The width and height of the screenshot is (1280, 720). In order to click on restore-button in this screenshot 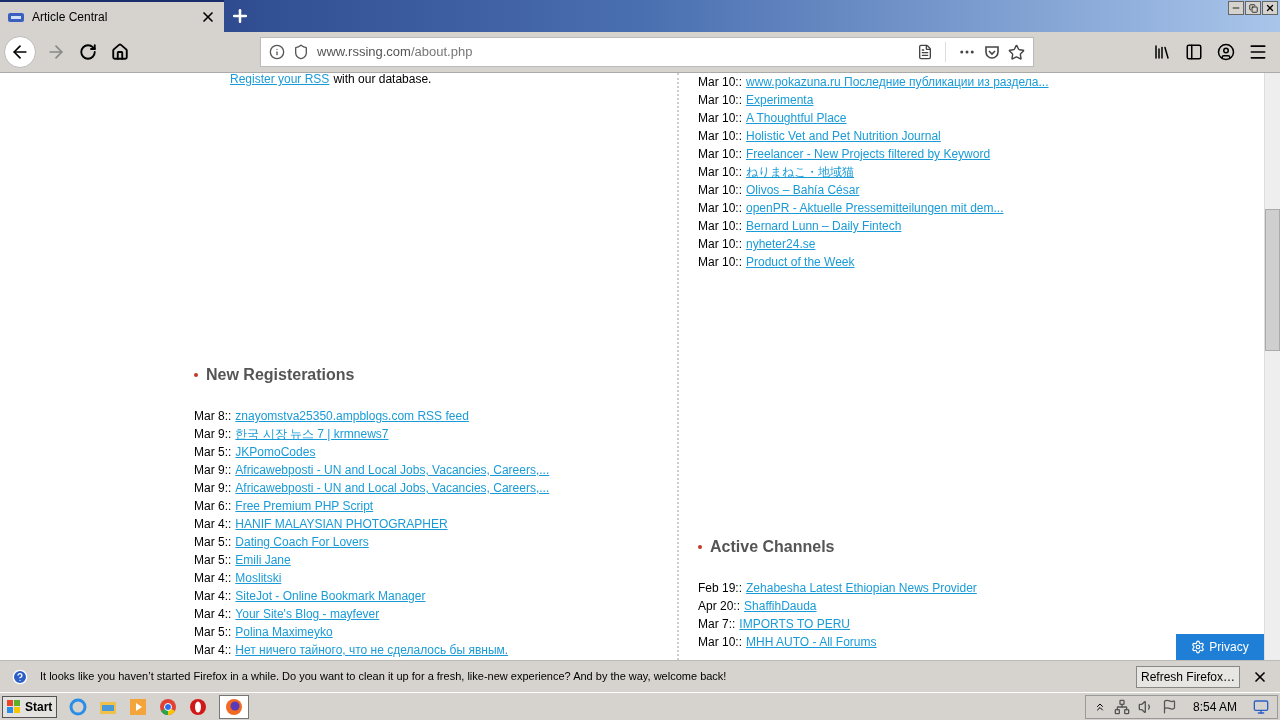, I will do `click(1253, 8)`.